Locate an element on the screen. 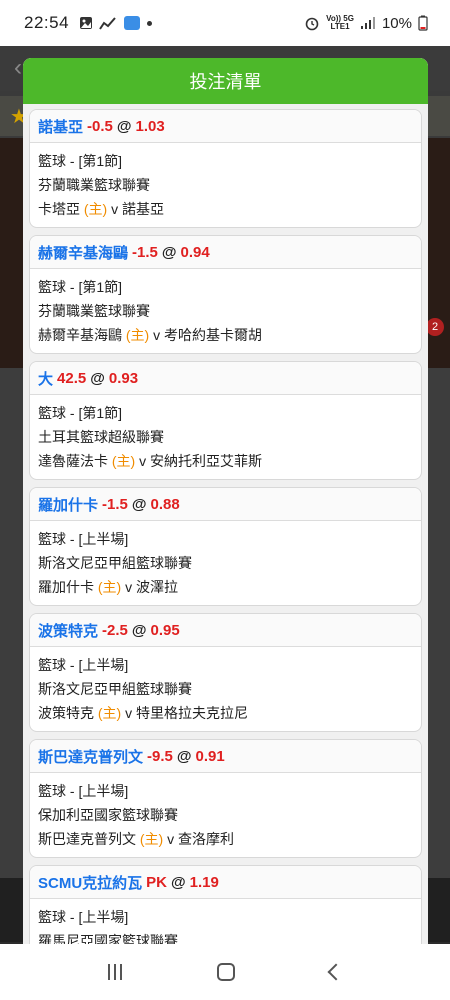  bet-selection: 羅加什卡 -1.5 @ 0.88 is located at coordinates (225, 504).